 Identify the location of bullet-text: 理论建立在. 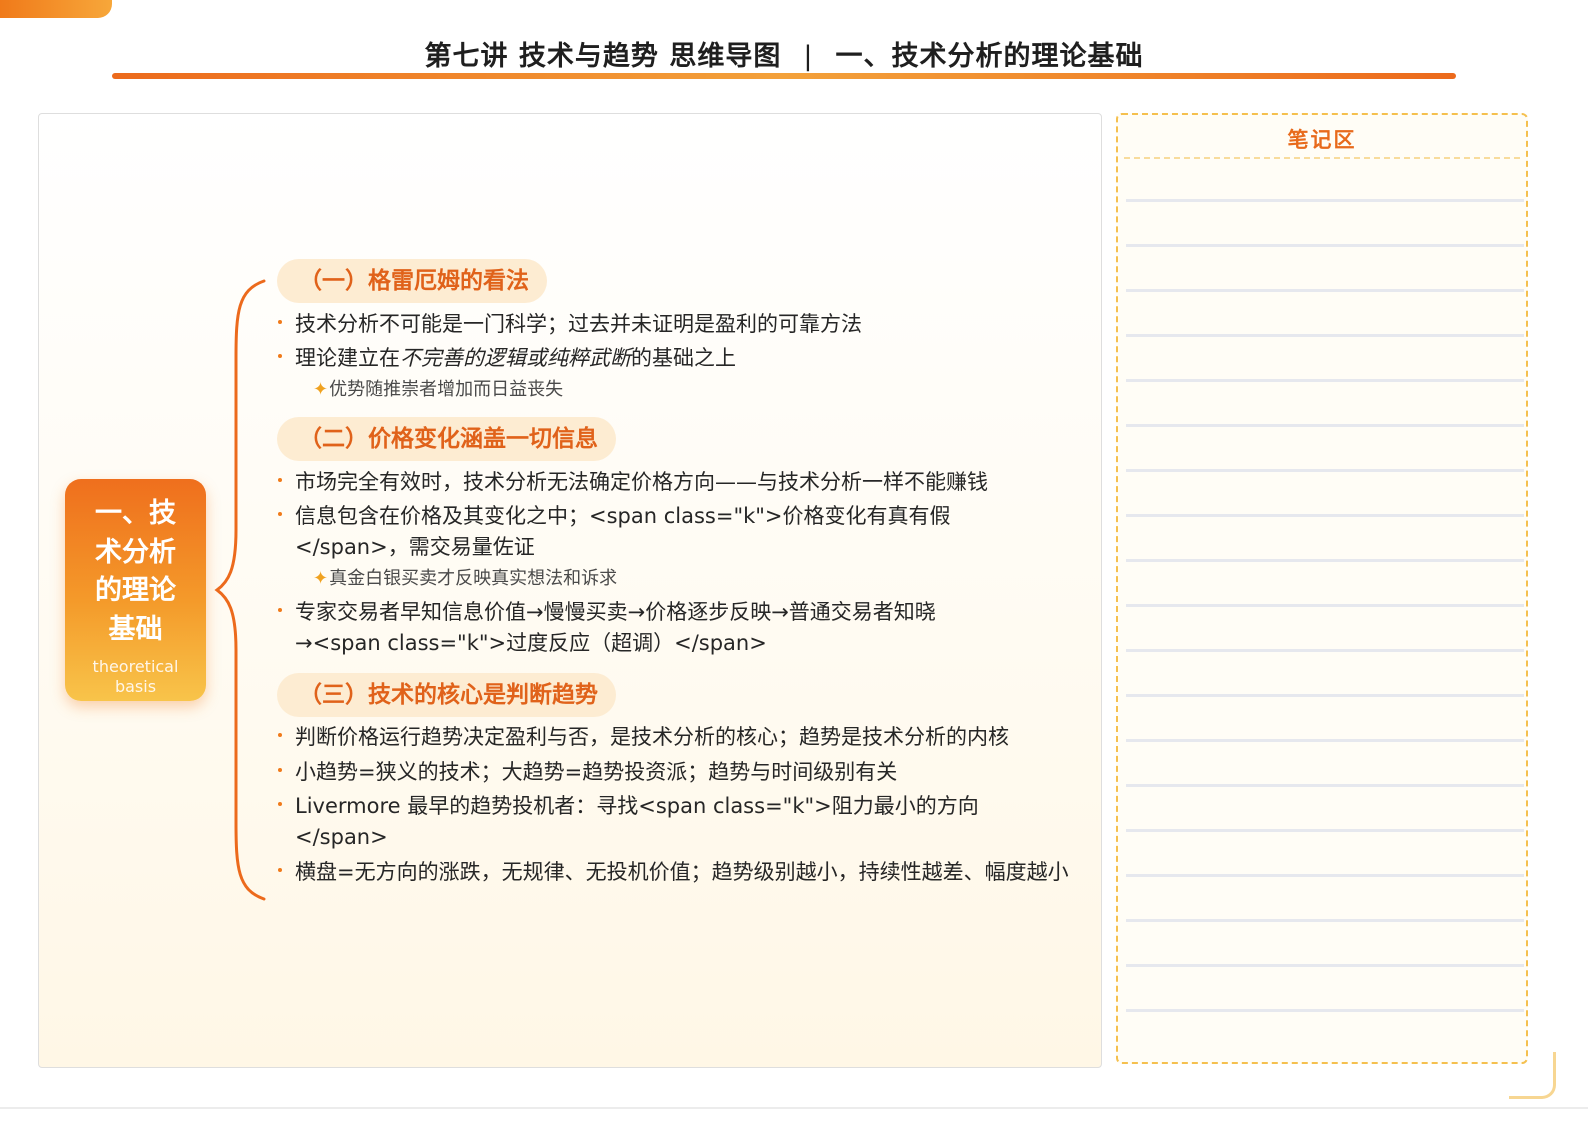
(347, 358).